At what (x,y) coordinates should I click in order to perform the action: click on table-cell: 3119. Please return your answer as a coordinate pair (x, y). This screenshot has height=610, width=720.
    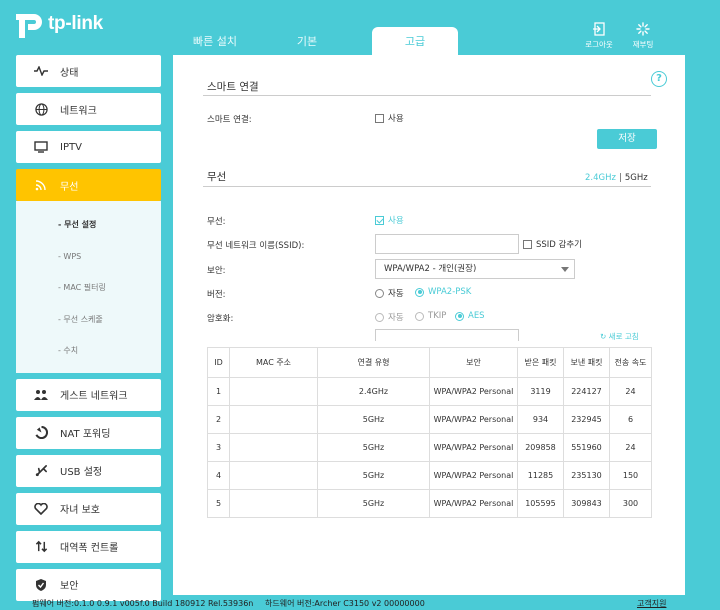
    Looking at the image, I should click on (540, 391).